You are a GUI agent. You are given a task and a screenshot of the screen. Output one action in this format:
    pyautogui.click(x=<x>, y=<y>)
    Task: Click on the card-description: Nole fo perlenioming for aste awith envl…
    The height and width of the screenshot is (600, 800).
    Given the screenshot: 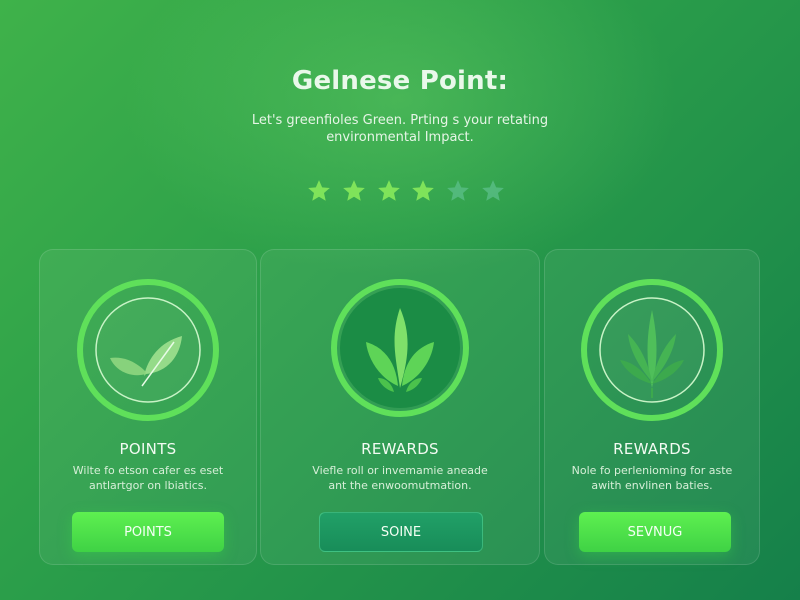 What is the action you would take?
    pyautogui.click(x=652, y=478)
    